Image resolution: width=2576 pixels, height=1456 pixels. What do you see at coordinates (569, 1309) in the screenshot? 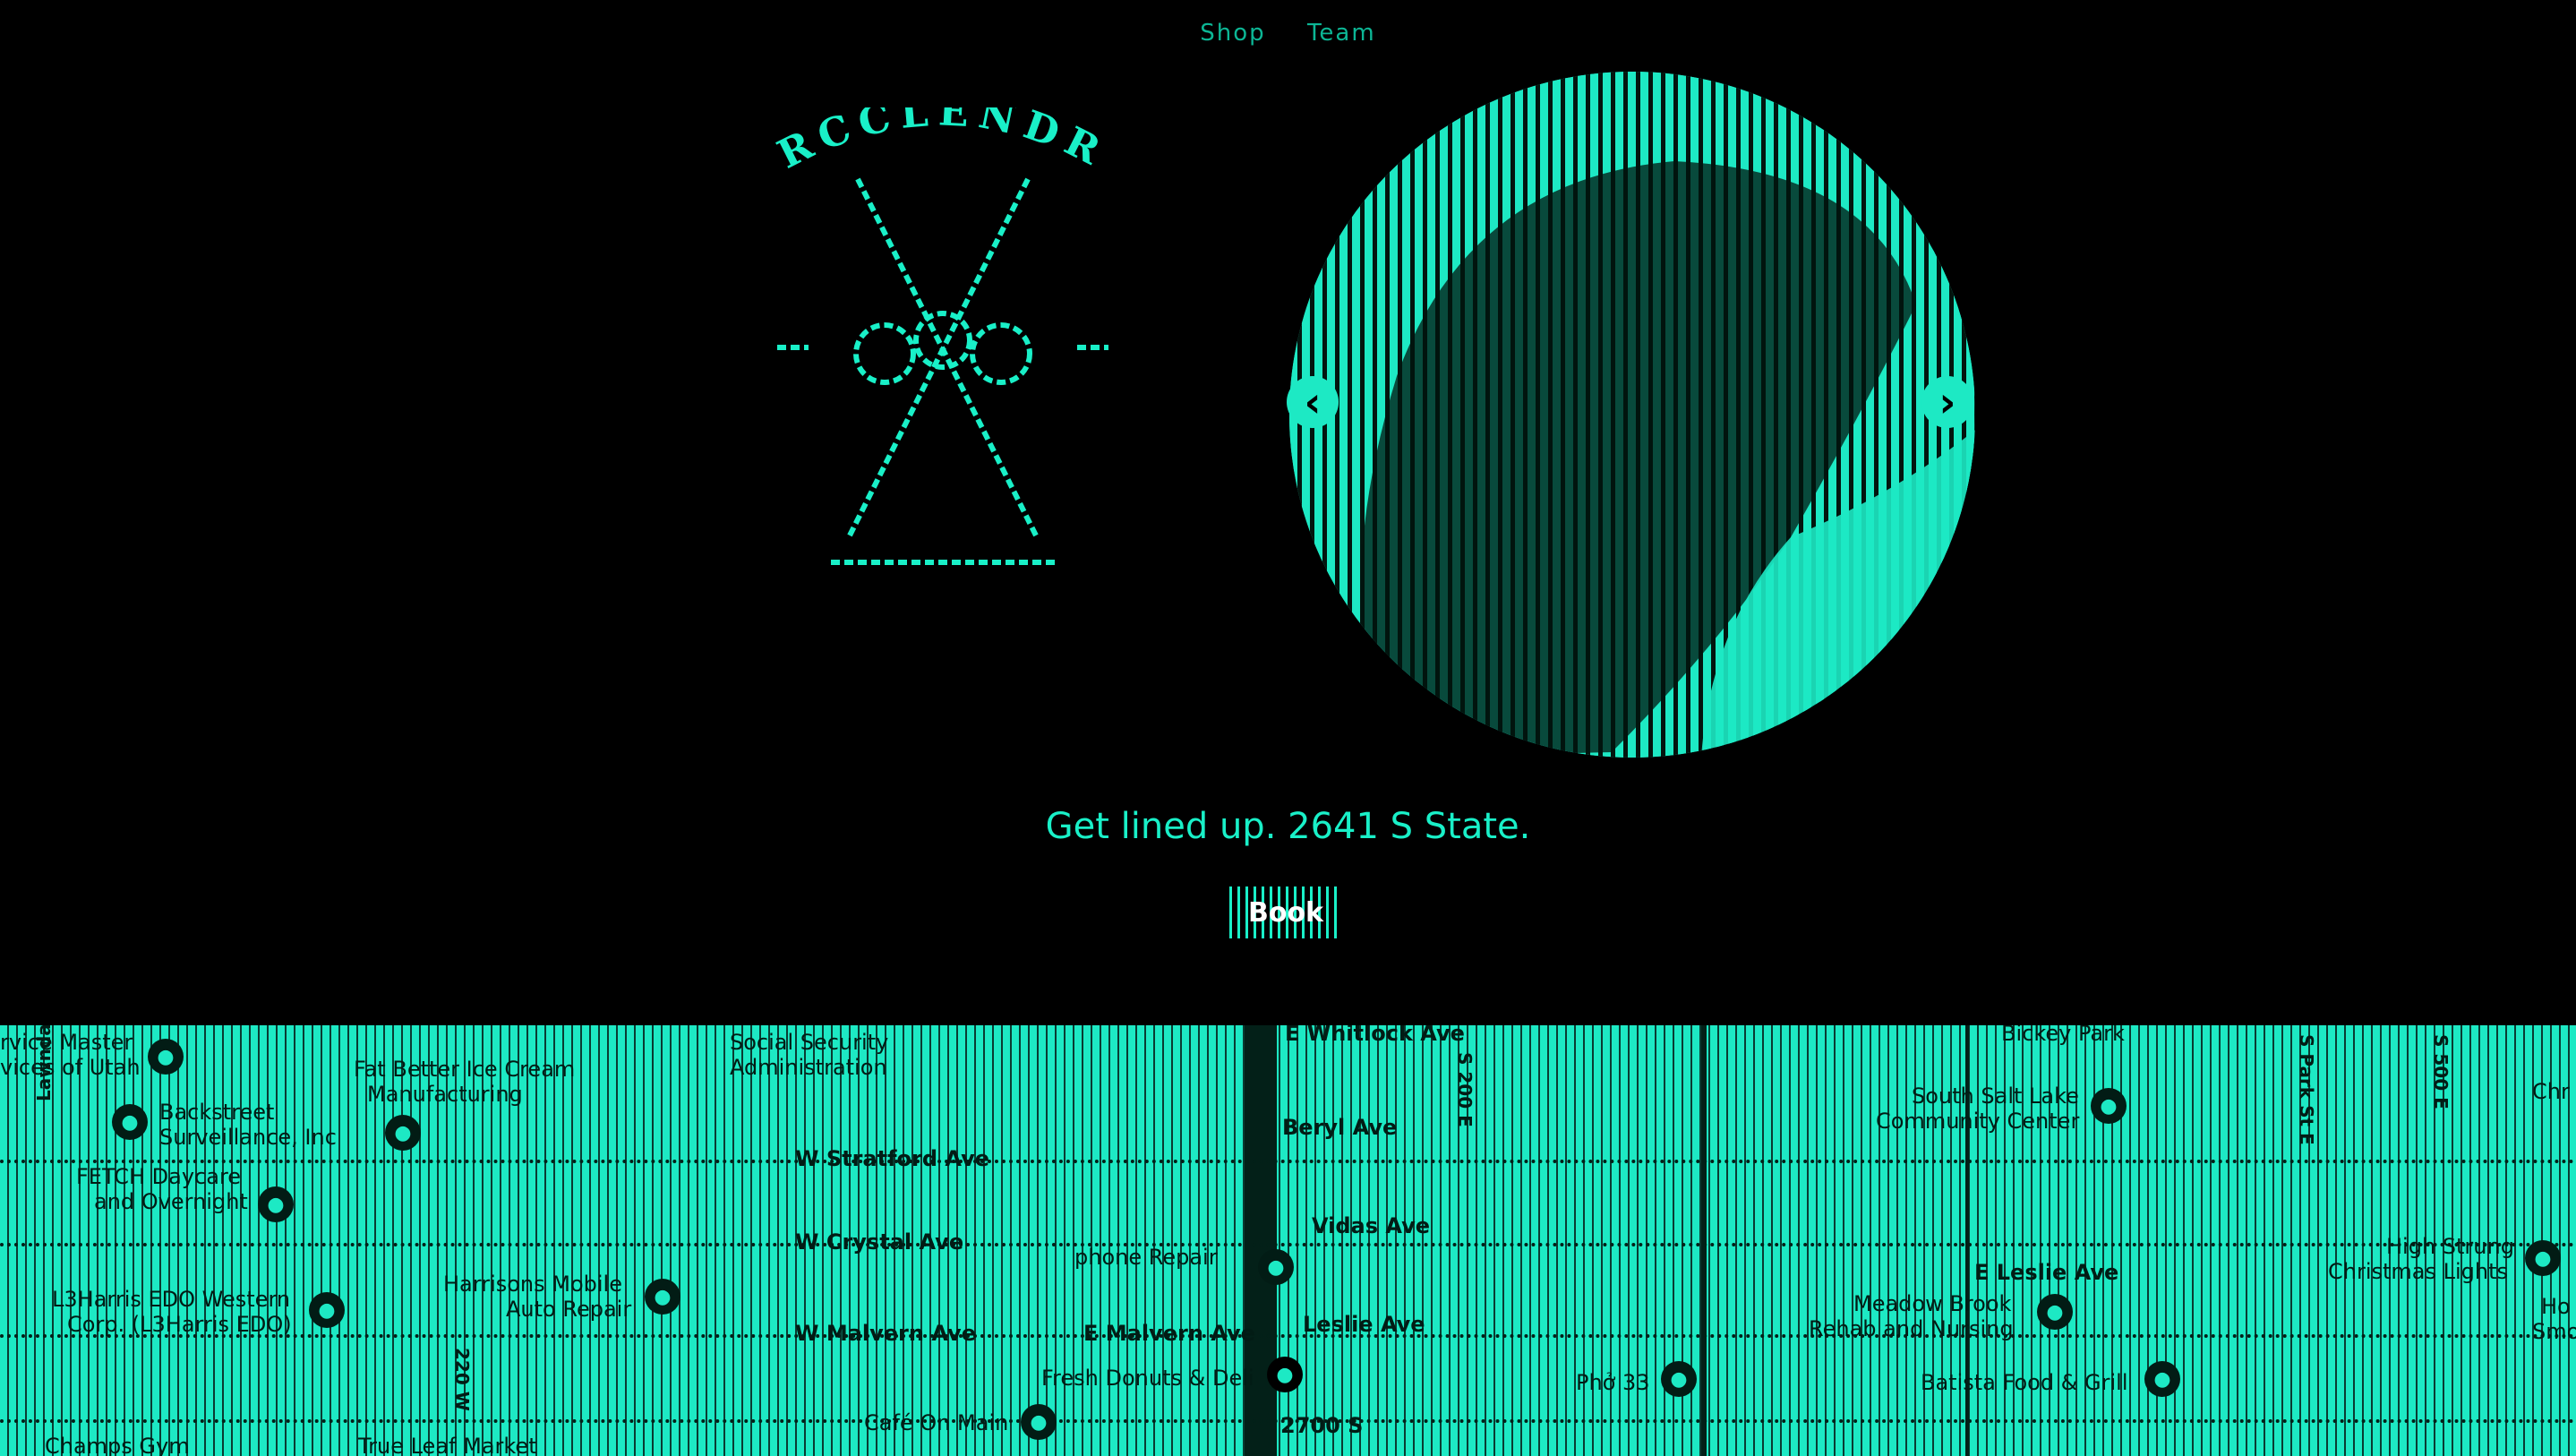
I see `map-label: Auto Repair` at bounding box center [569, 1309].